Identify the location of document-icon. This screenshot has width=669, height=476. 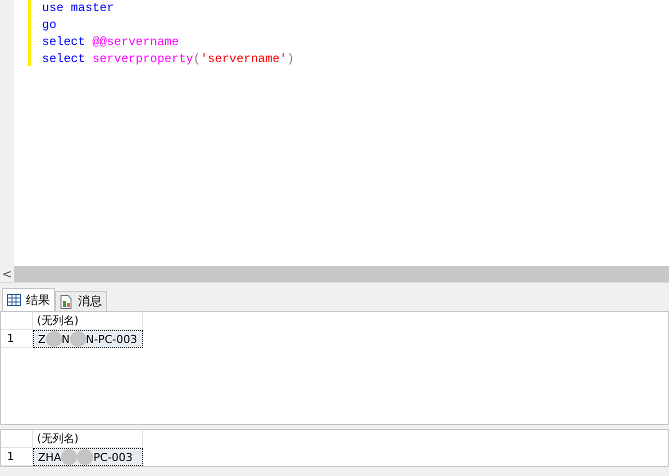
(66, 301).